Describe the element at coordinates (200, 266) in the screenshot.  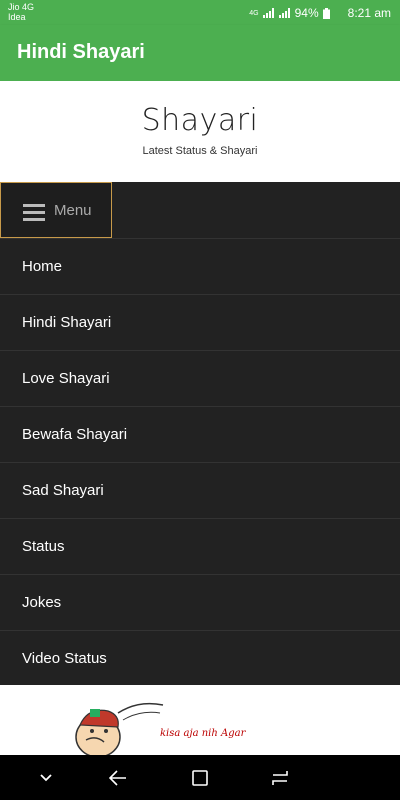
I see `menu-item-home: Home` at that location.